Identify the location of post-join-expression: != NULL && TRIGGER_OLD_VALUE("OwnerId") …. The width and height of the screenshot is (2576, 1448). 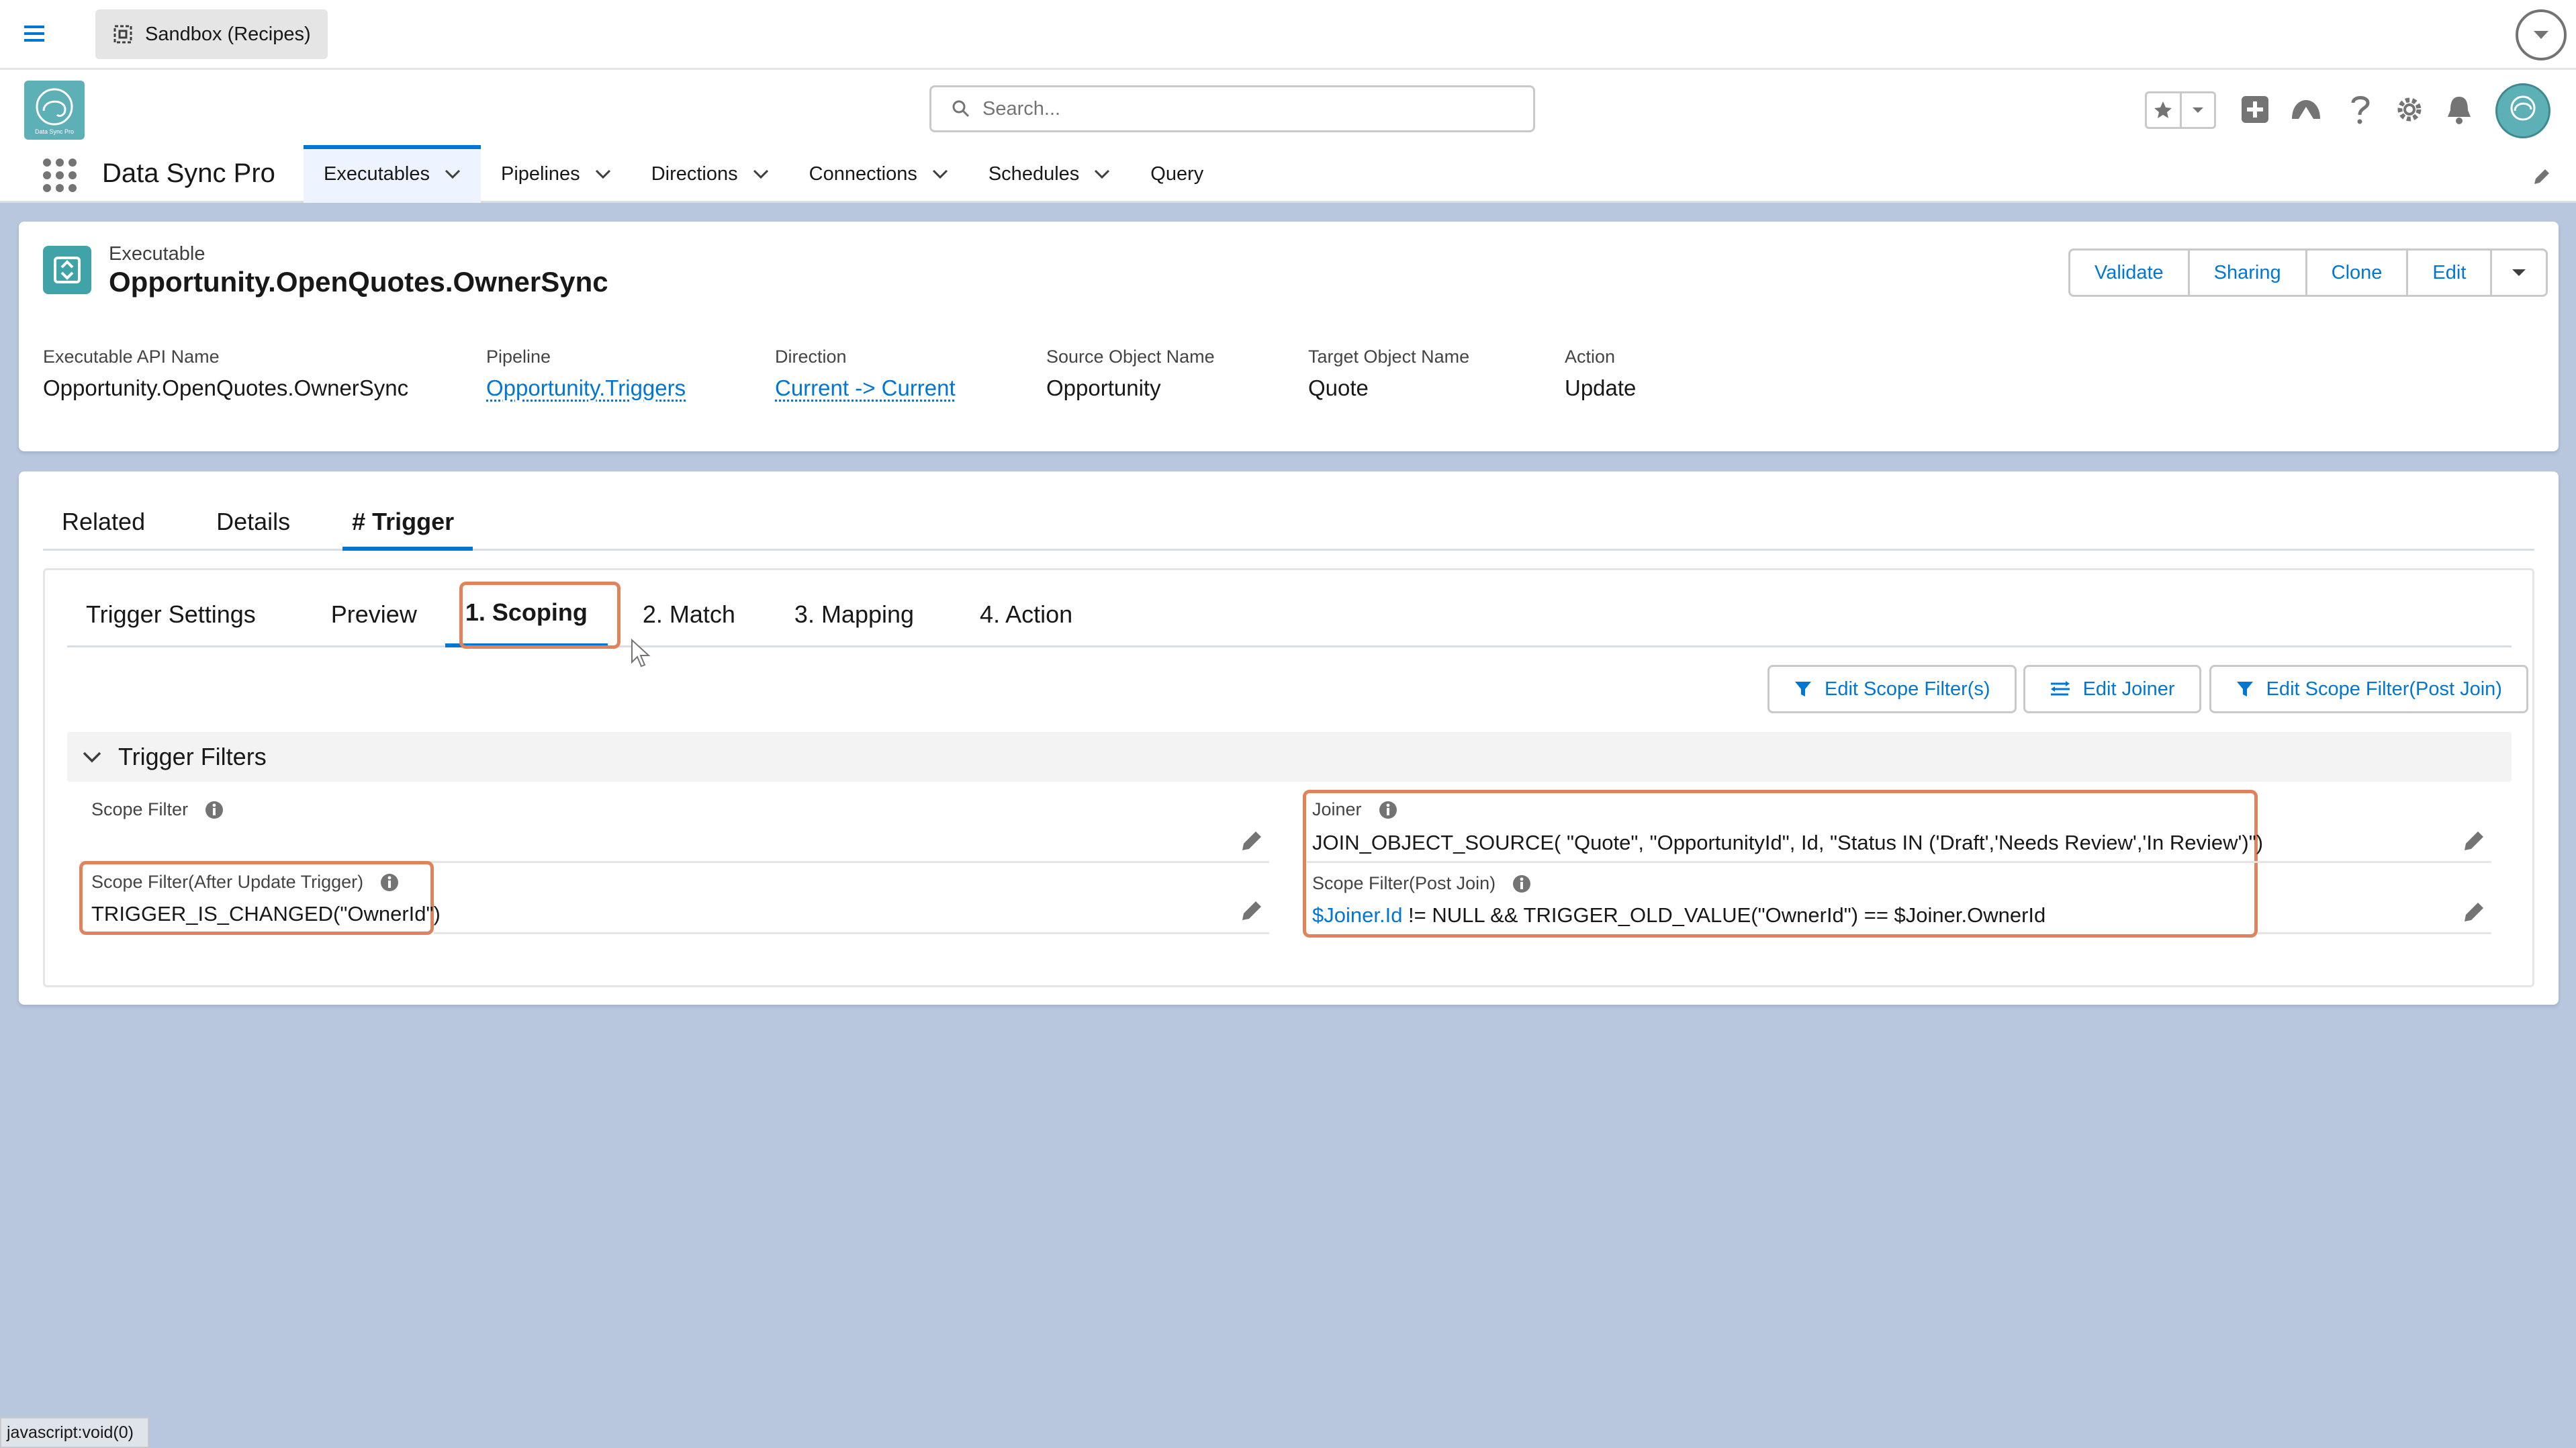
(1724, 915).